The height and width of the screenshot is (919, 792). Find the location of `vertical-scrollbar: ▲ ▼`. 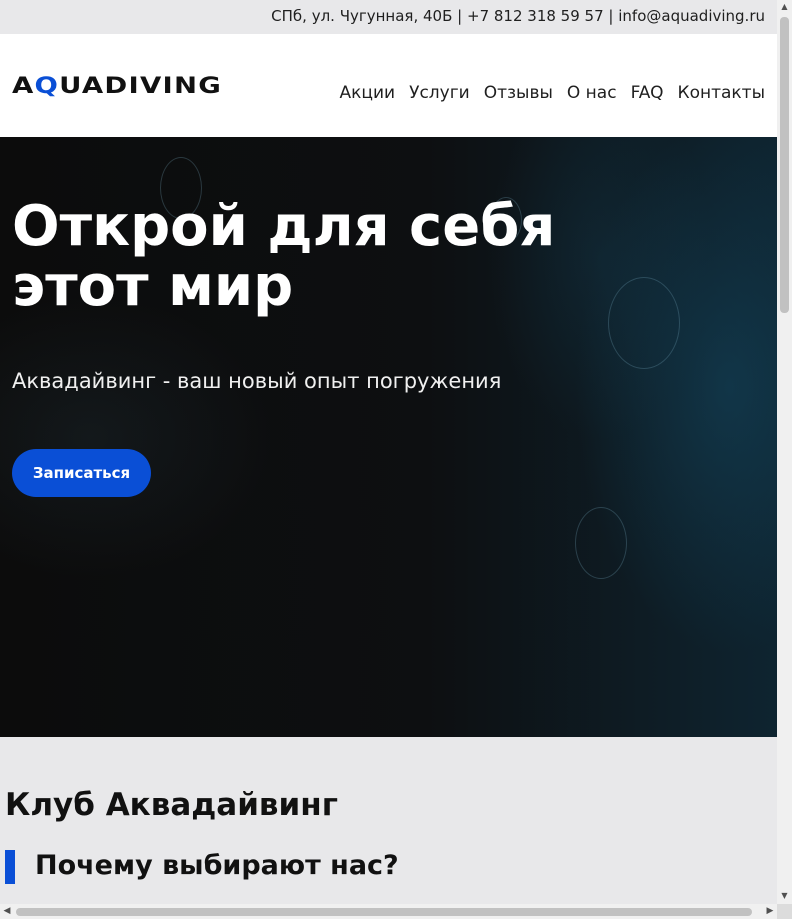

vertical-scrollbar: ▲ ▼ is located at coordinates (784, 452).